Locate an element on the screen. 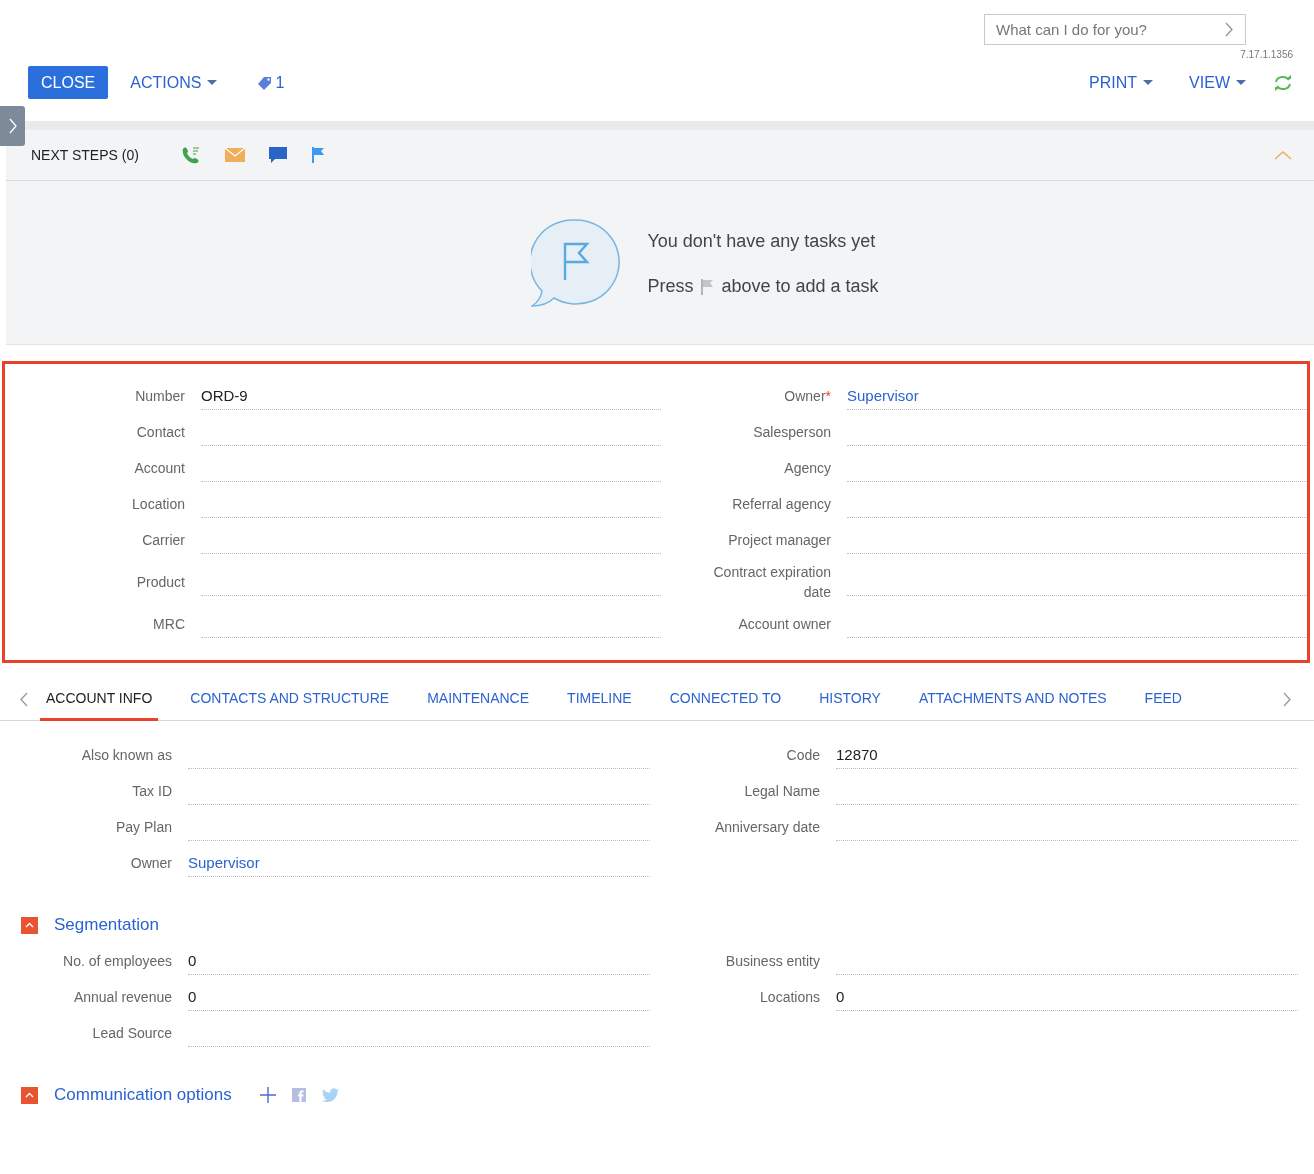 The width and height of the screenshot is (1314, 1174). tab: CONNECTED TO is located at coordinates (725, 699).